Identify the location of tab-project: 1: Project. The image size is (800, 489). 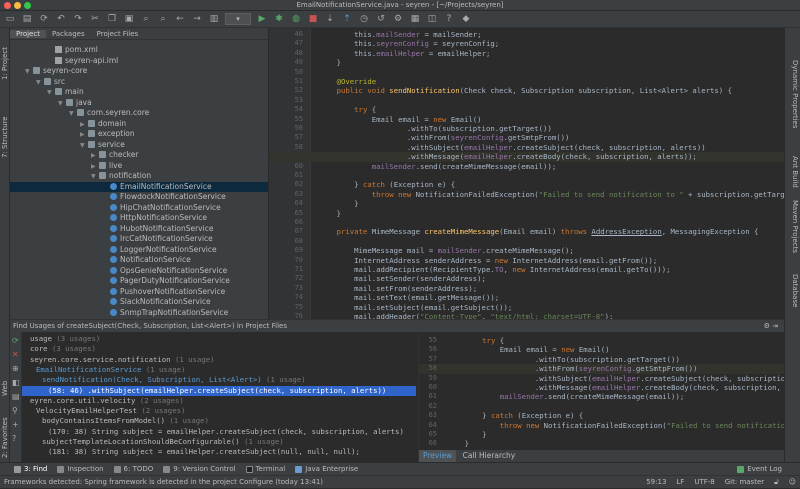
(5, 63).